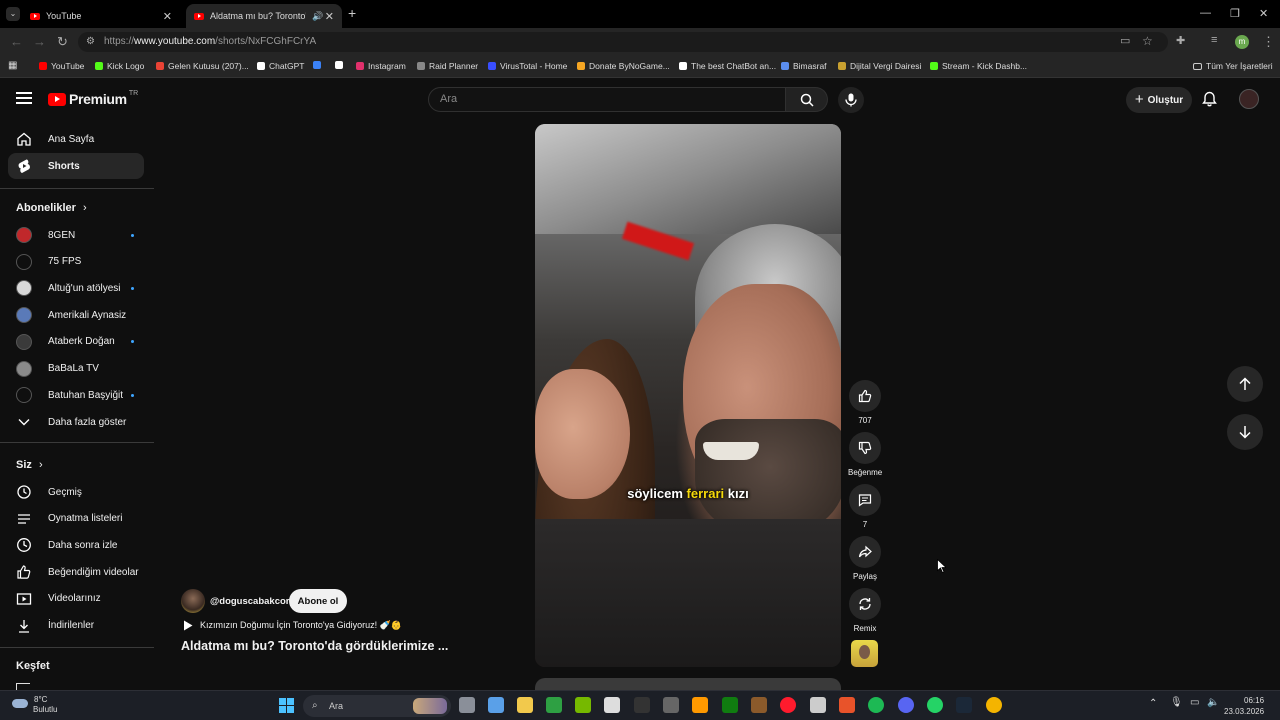 The width and height of the screenshot is (1280, 720). What do you see at coordinates (264, 16) in the screenshot?
I see `tab-shorts-video: Aldatma mı bu? Toronto'da 🔊 ✕` at bounding box center [264, 16].